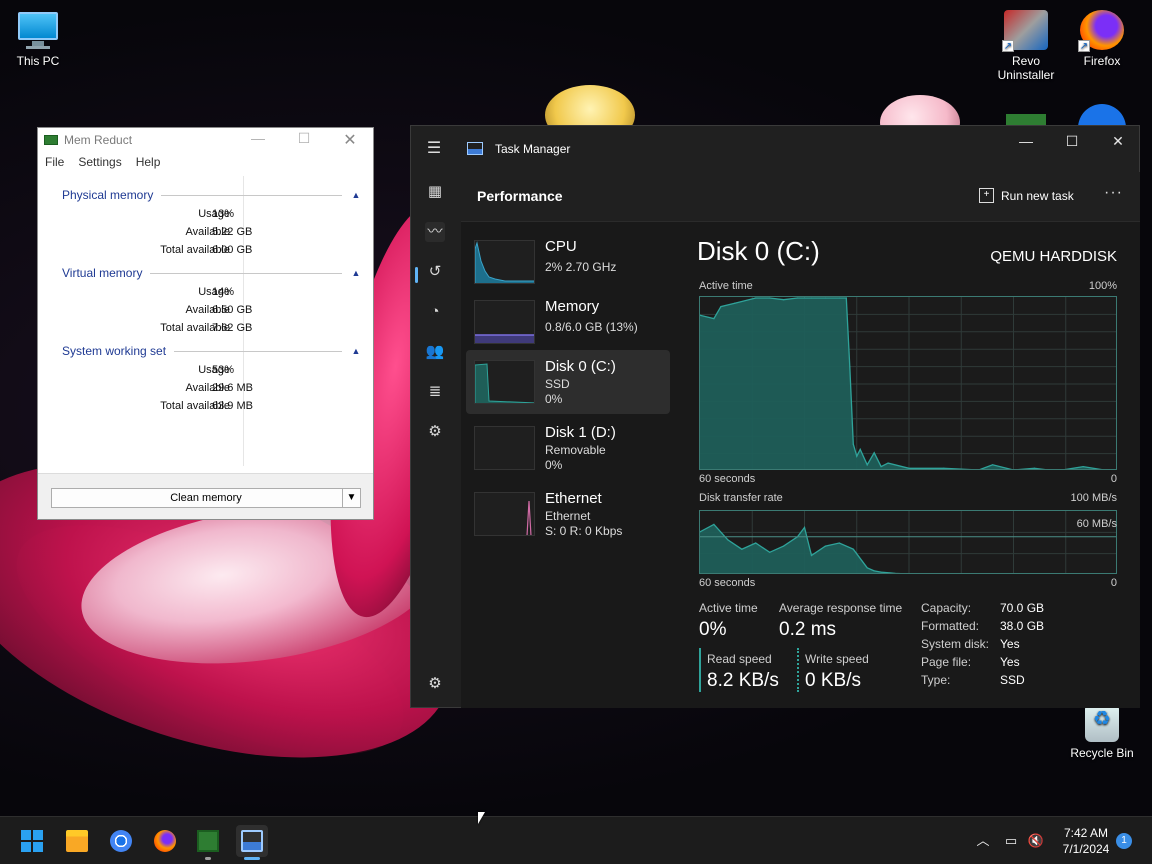 The width and height of the screenshot is (1152, 864). I want to click on menu-settings: Settings, so click(99, 162).